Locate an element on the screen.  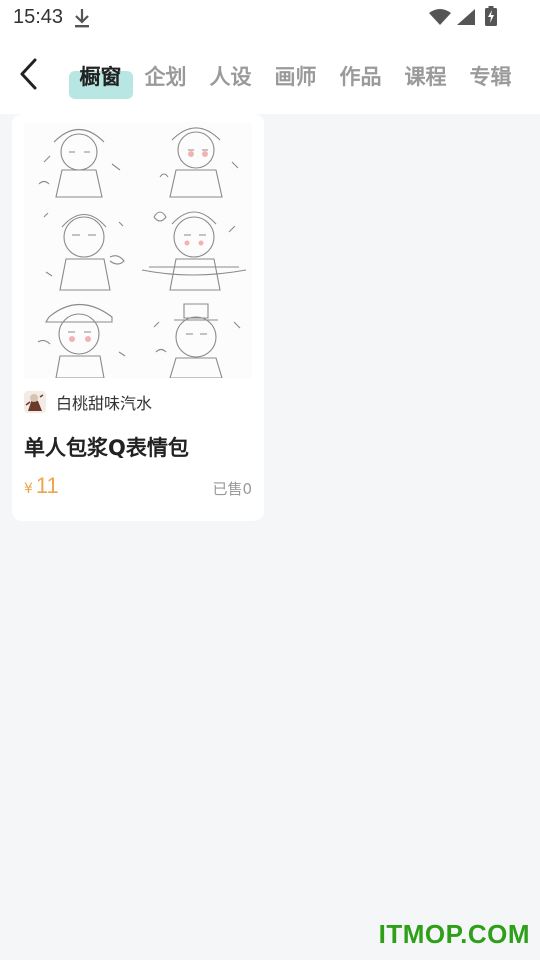
price-currency: ¥ is located at coordinates (28, 489).